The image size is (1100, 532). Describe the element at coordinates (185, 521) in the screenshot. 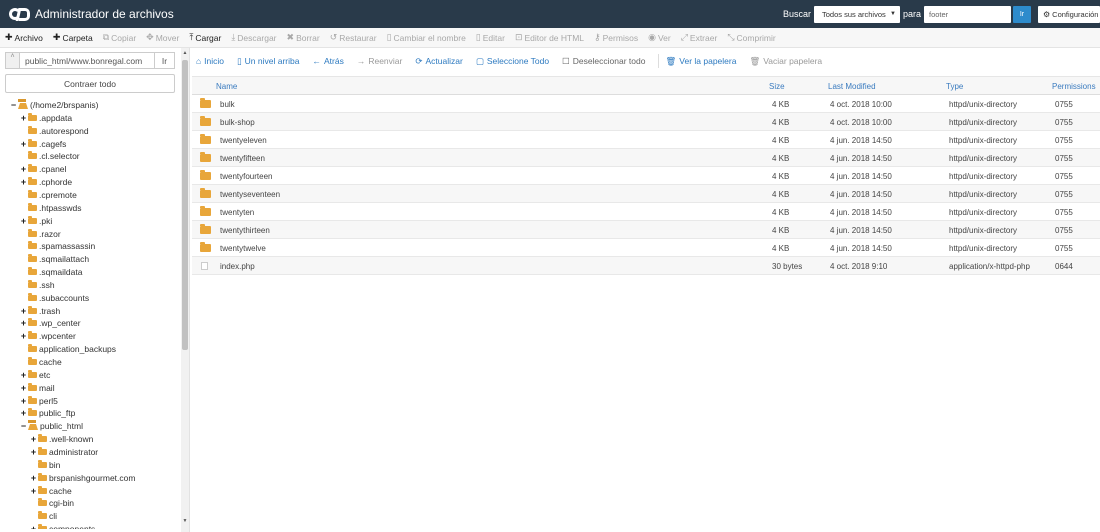

I see `scroll-down-icon: ▼` at that location.